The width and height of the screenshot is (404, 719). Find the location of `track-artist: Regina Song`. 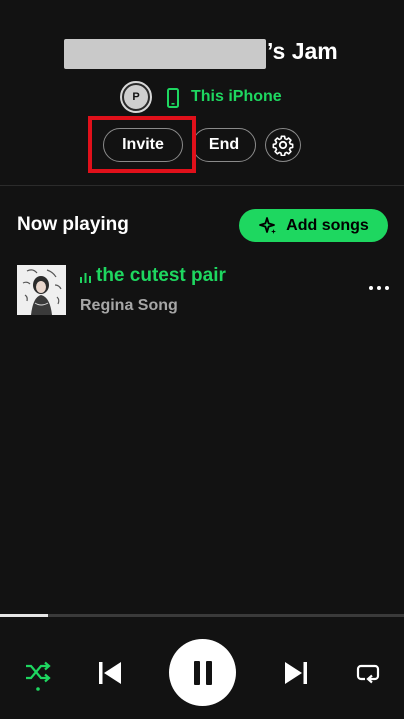

track-artist: Regina Song is located at coordinates (129, 305).